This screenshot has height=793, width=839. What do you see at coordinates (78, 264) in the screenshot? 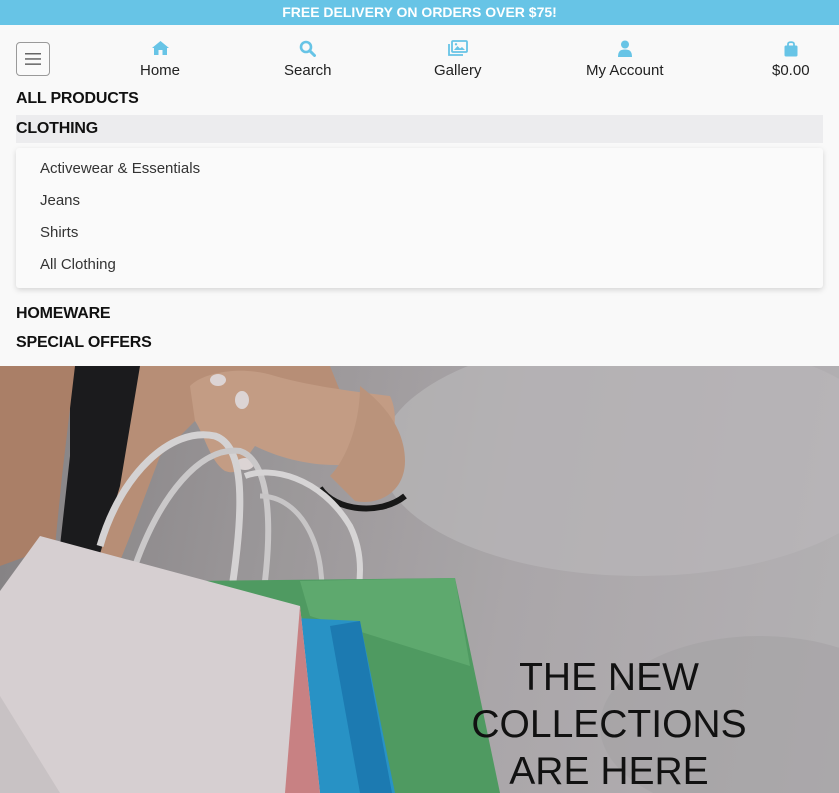
I see `dropdown-item-all-clothing: All Clothing` at bounding box center [78, 264].